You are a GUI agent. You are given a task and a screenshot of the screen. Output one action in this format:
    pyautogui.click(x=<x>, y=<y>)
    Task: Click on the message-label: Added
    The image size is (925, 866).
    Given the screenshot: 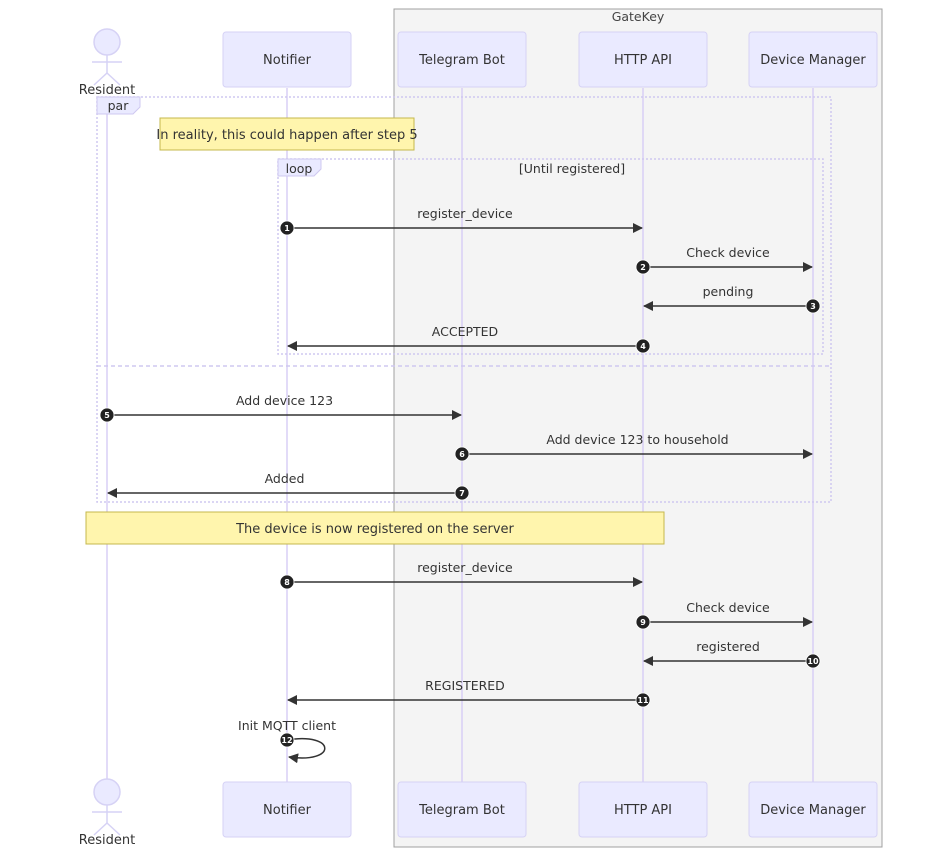 What is the action you would take?
    pyautogui.click(x=285, y=478)
    